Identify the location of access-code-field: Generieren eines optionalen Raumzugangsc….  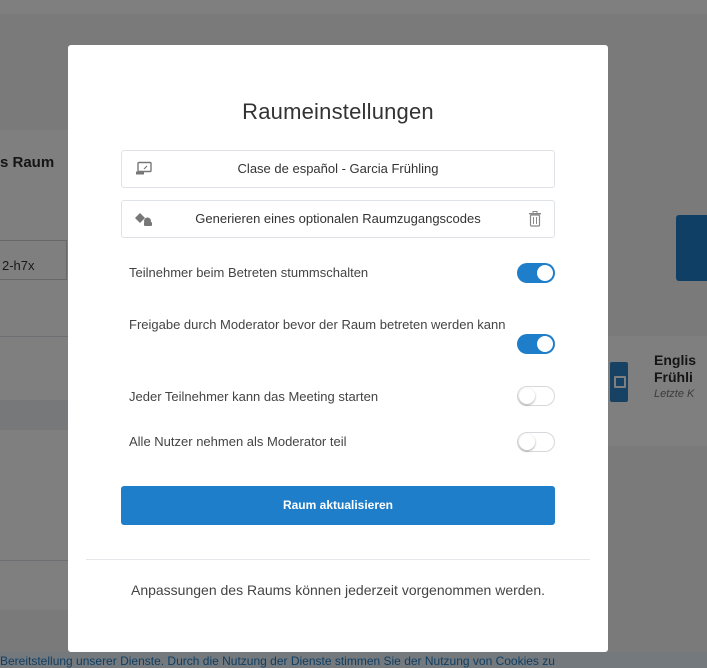
(338, 219).